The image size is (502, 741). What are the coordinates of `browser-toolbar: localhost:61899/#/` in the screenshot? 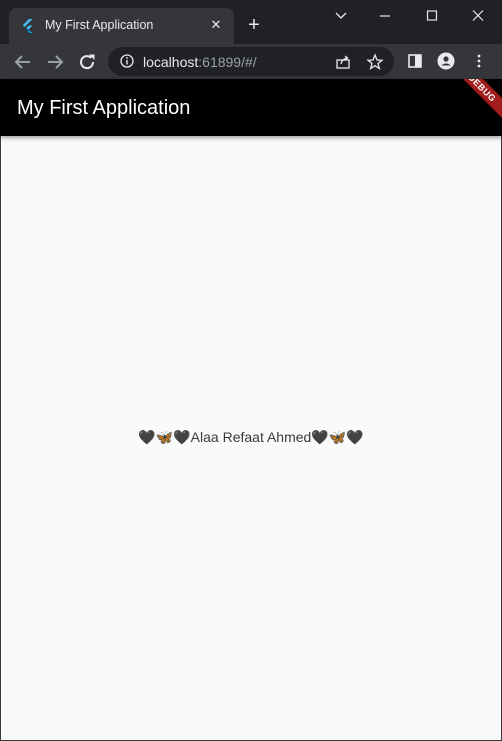 It's located at (251, 61).